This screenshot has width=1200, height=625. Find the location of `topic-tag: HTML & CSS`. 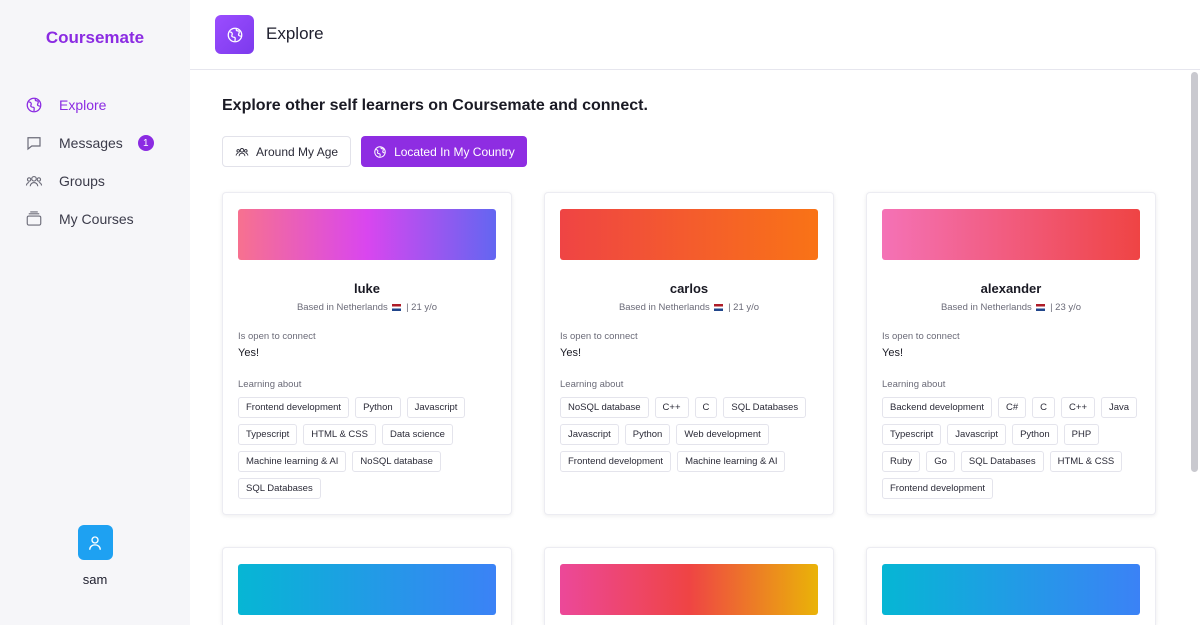

topic-tag: HTML & CSS is located at coordinates (339, 434).